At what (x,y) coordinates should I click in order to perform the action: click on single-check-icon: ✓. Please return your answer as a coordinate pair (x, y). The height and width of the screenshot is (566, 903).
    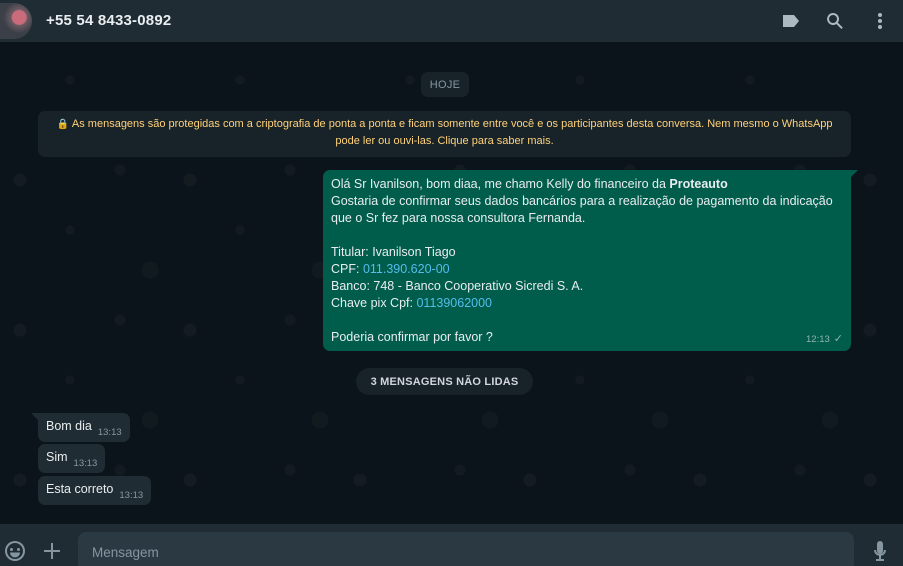
    Looking at the image, I should click on (838, 339).